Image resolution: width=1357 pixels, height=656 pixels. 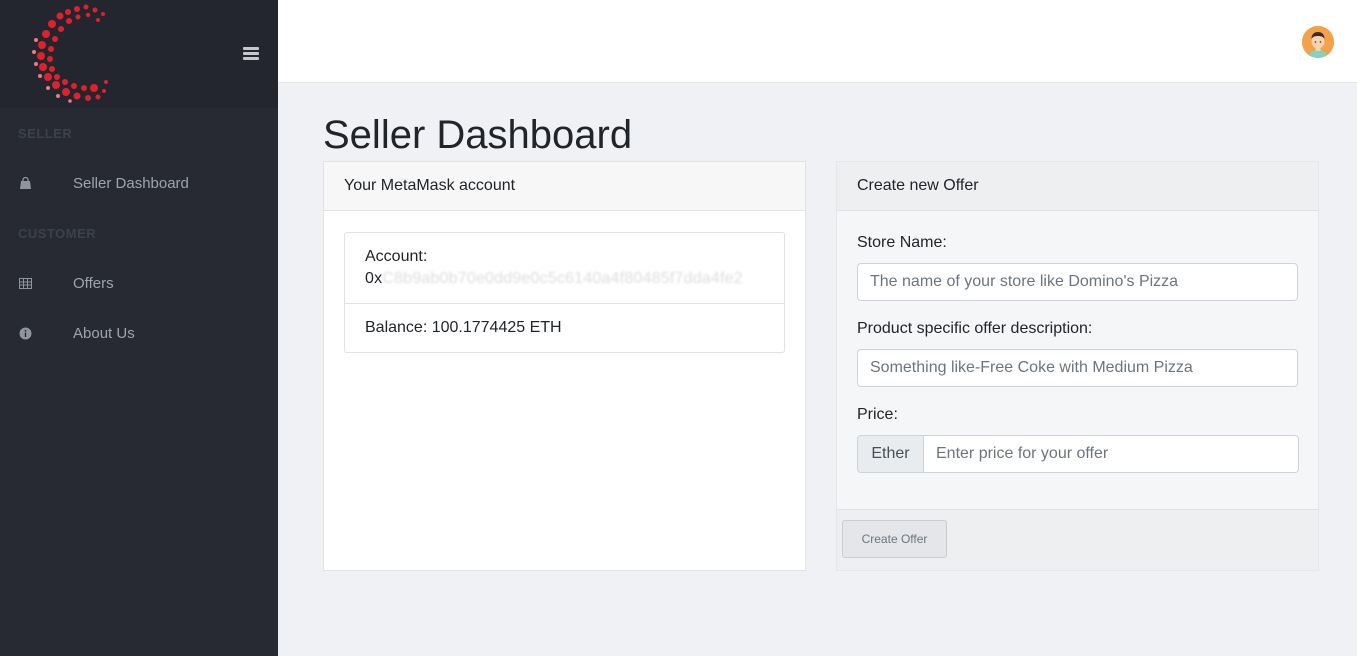 I want to click on price-label: Price:, so click(x=877, y=414).